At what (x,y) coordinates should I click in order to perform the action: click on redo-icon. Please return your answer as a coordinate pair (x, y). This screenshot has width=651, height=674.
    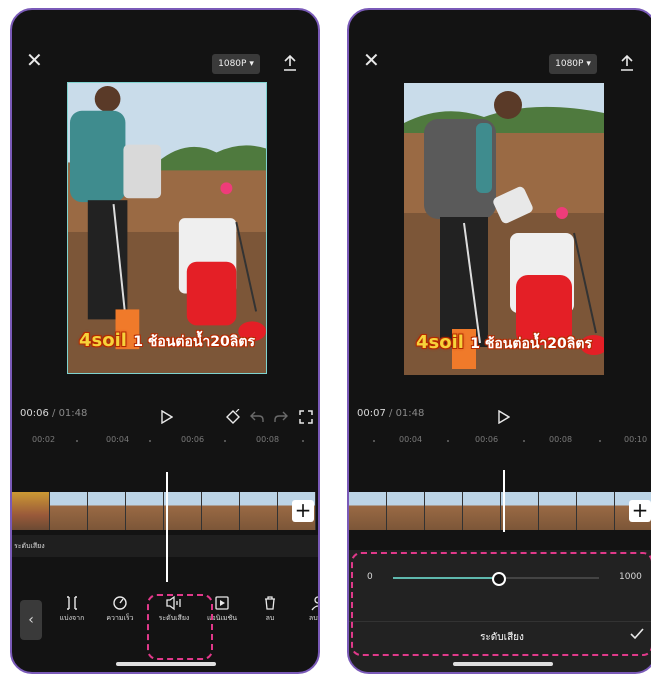
    Looking at the image, I should click on (281, 417).